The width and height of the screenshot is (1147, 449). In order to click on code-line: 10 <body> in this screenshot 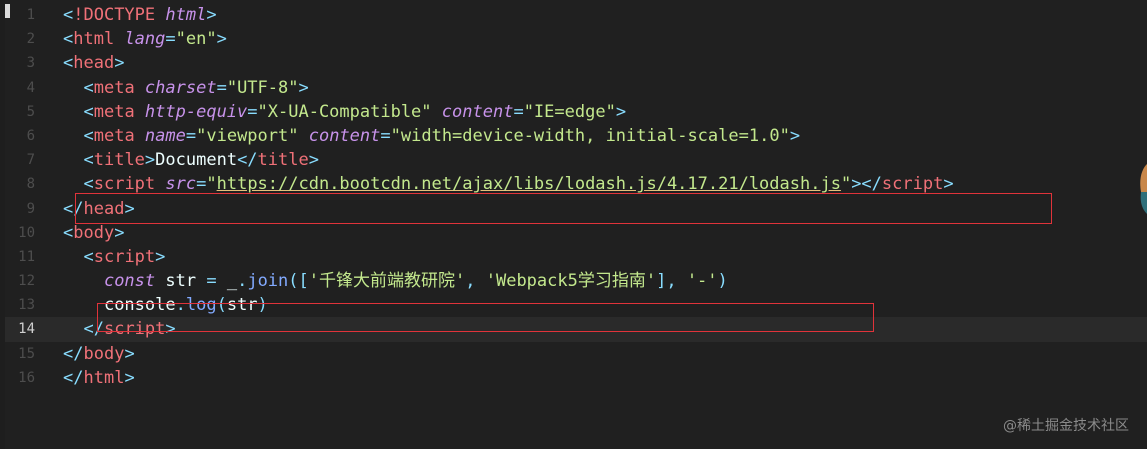, I will do `click(576, 233)`.